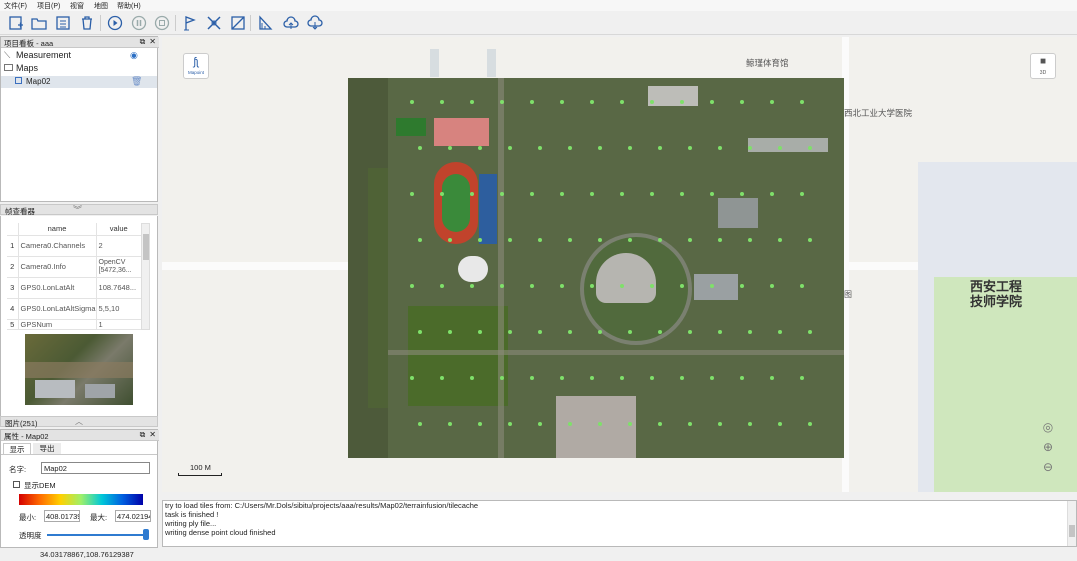  I want to click on opacity-slider-track, so click(97, 535).